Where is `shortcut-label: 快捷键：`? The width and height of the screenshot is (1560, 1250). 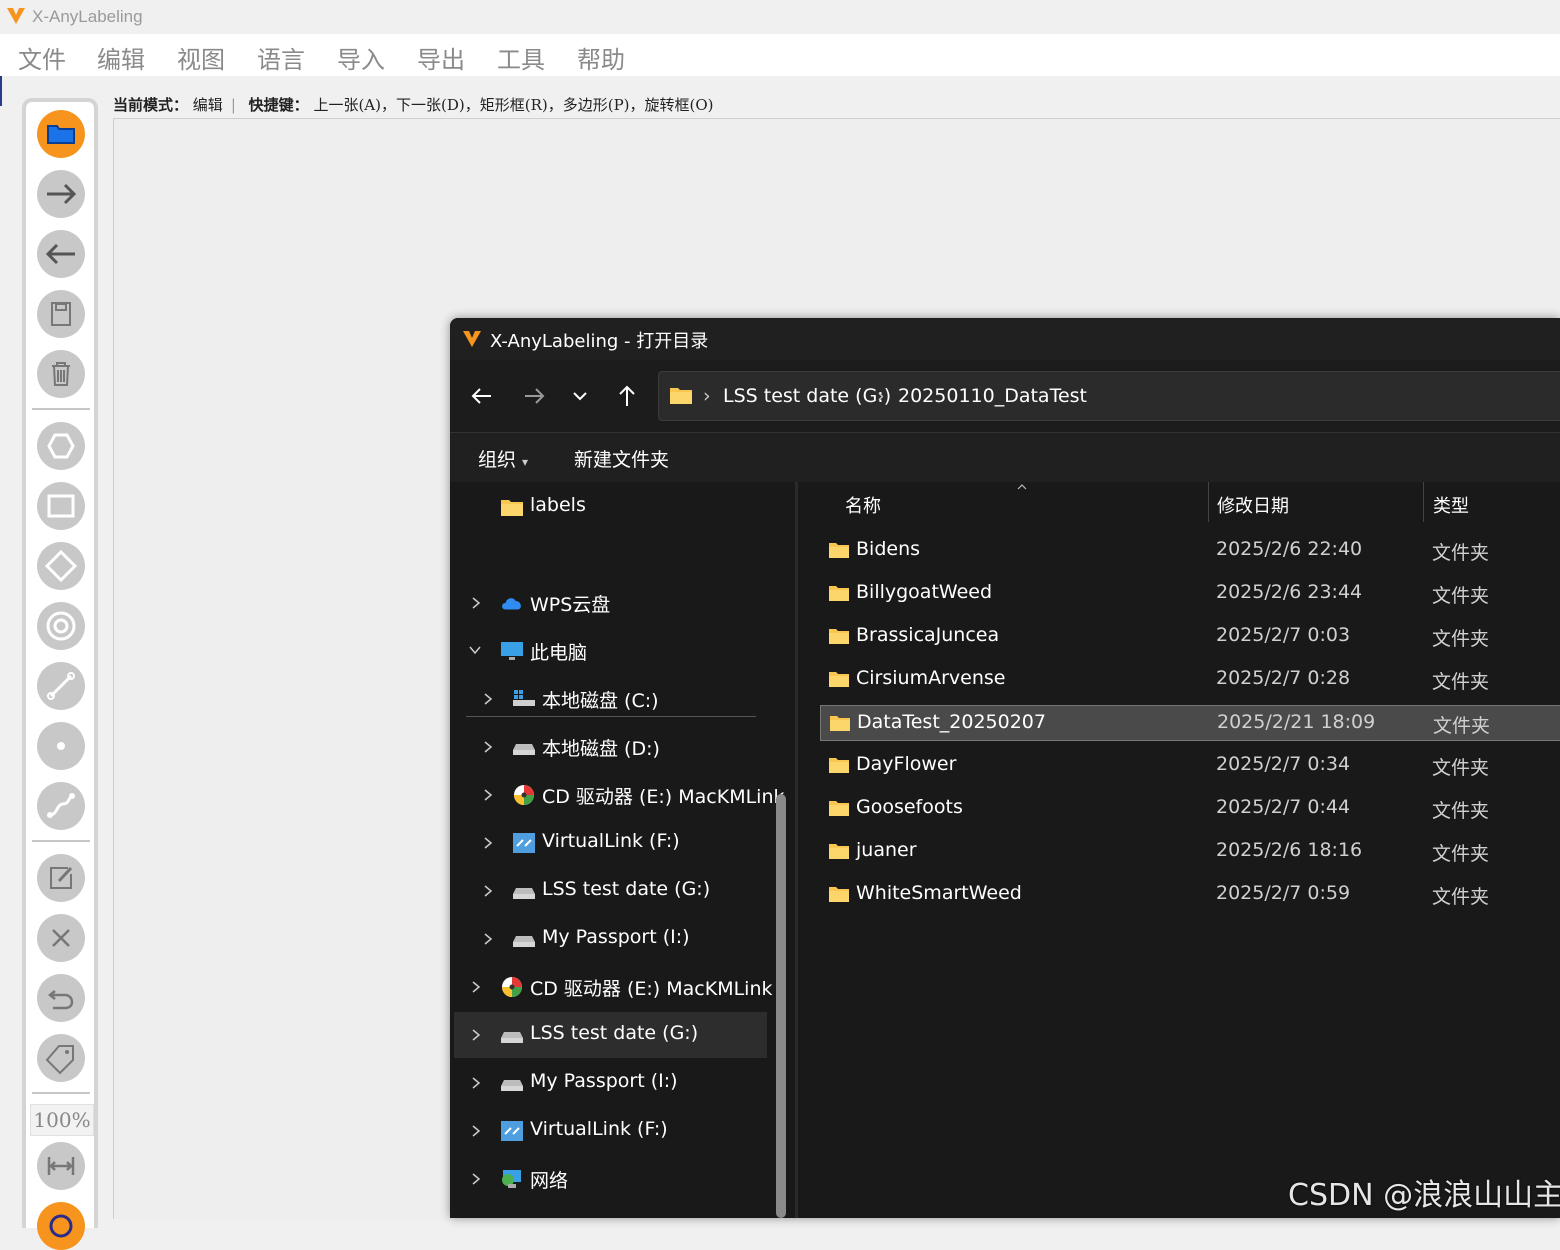 shortcut-label: 快捷键： is located at coordinates (278, 105).